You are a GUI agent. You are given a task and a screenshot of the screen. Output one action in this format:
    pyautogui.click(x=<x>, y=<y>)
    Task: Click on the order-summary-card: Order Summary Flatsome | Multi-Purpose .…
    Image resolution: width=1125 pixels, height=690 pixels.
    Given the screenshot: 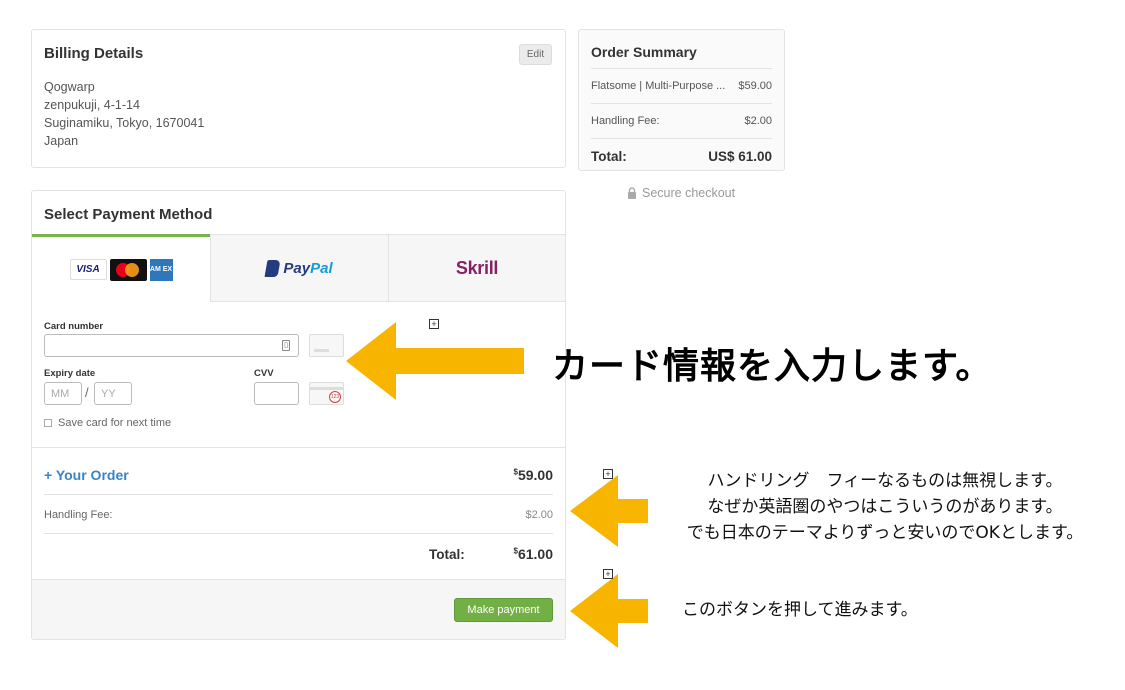 What is the action you would take?
    pyautogui.click(x=681, y=100)
    